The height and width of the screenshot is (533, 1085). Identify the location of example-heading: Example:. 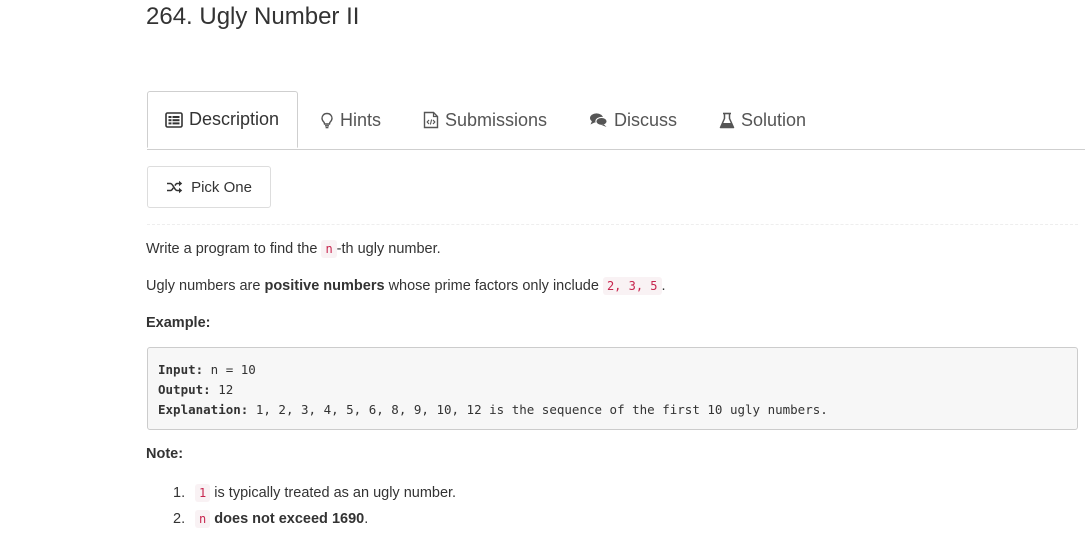
(178, 323).